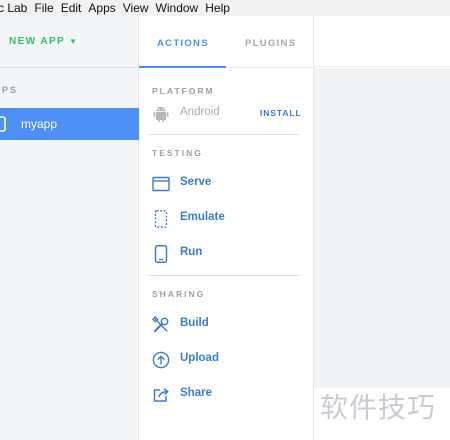  What do you see at coordinates (3, 124) in the screenshot?
I see `app-device-icon` at bounding box center [3, 124].